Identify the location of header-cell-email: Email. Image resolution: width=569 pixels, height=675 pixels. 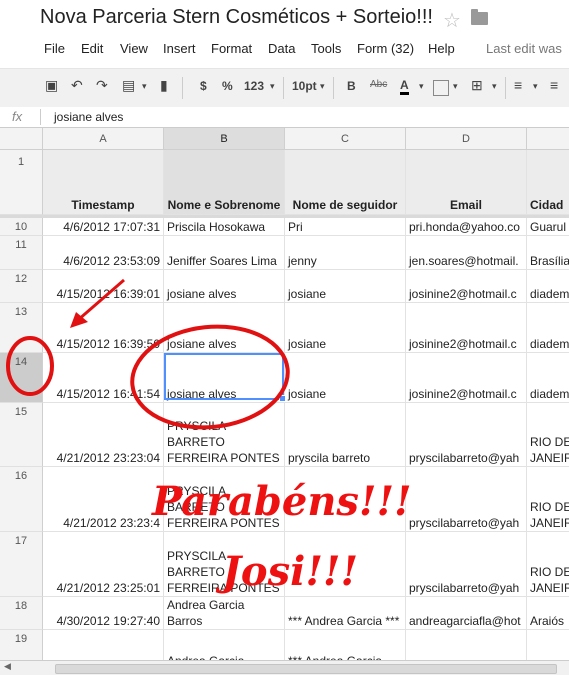
(466, 182).